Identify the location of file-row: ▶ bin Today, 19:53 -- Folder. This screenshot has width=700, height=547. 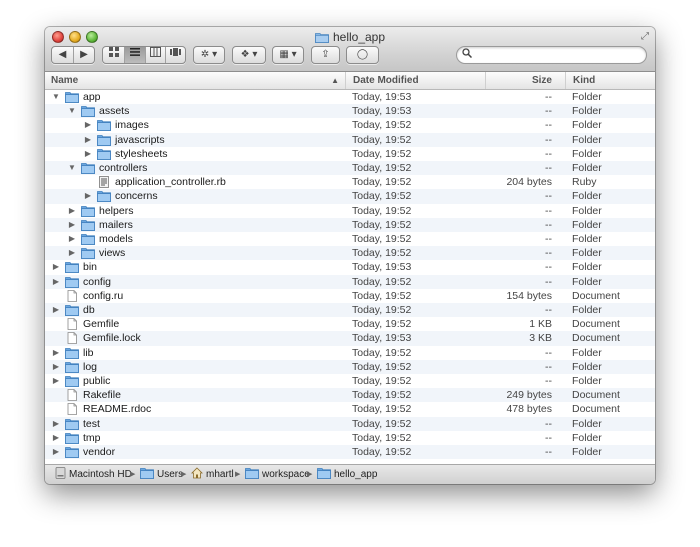
(350, 267).